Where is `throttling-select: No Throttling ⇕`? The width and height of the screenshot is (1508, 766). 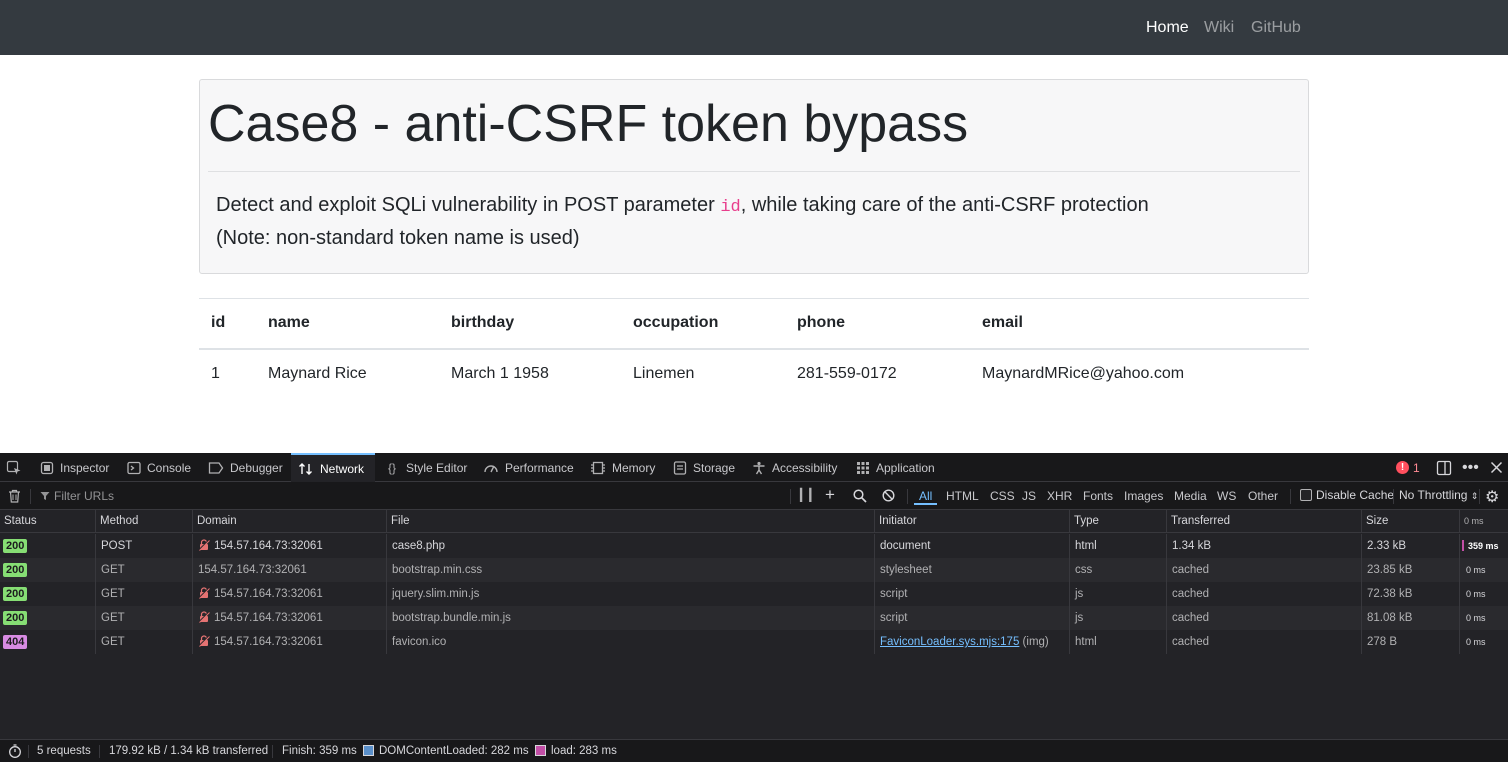
throttling-select: No Throttling ⇕ is located at coordinates (1438, 495).